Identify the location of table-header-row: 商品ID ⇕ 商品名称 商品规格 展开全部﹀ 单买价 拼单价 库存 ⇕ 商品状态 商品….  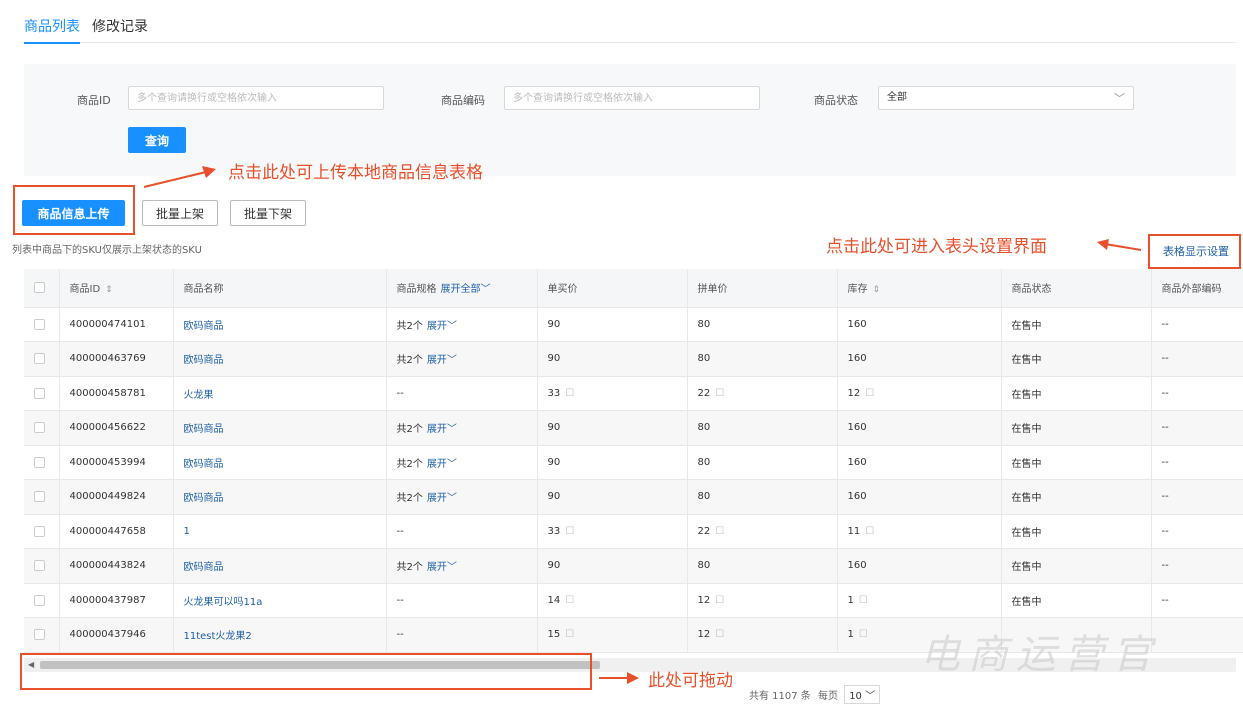
(633, 288).